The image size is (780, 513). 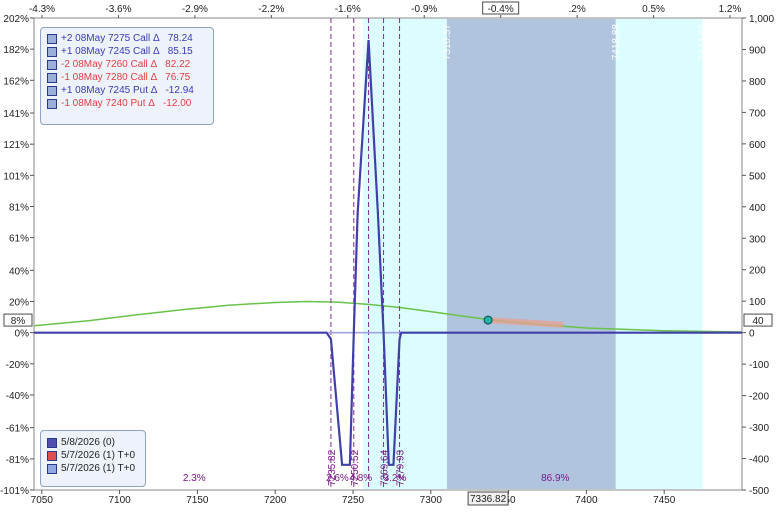 What do you see at coordinates (424, 9) in the screenshot?
I see `top-axis-tick-label: -0.9%` at bounding box center [424, 9].